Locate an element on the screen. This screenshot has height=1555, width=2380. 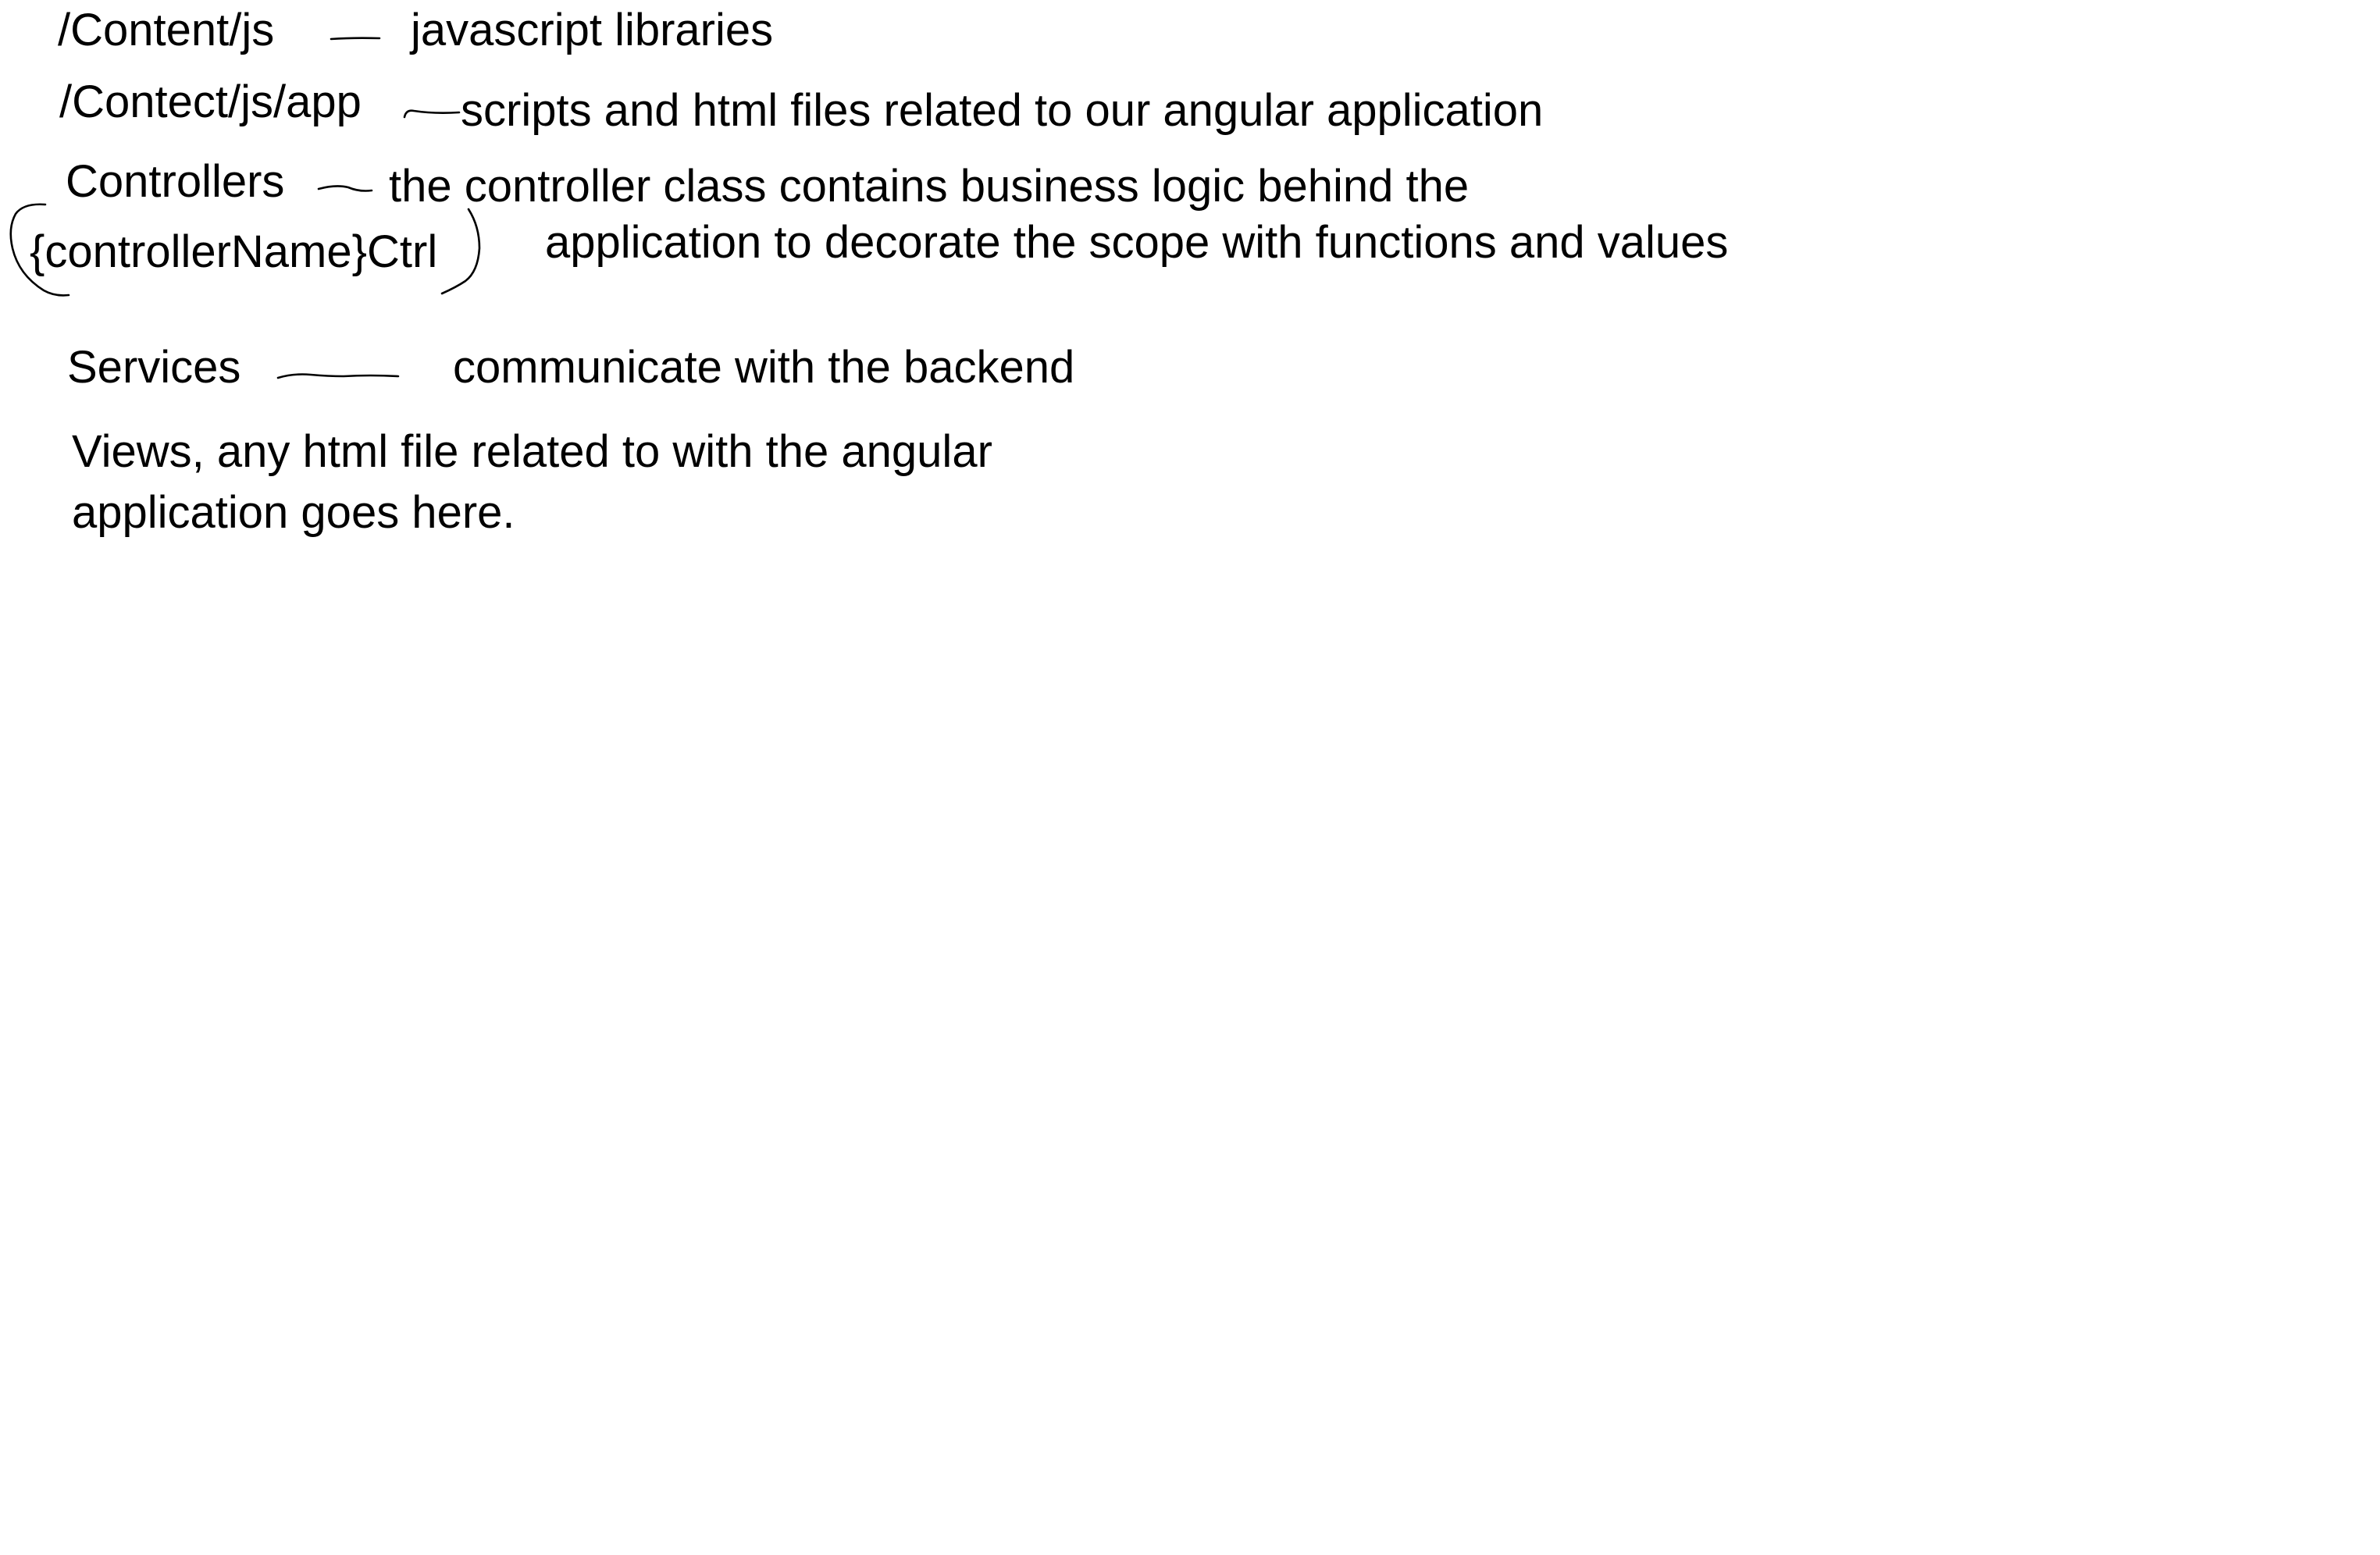
content-js-term: /Content/js is located at coordinates (166, 30).